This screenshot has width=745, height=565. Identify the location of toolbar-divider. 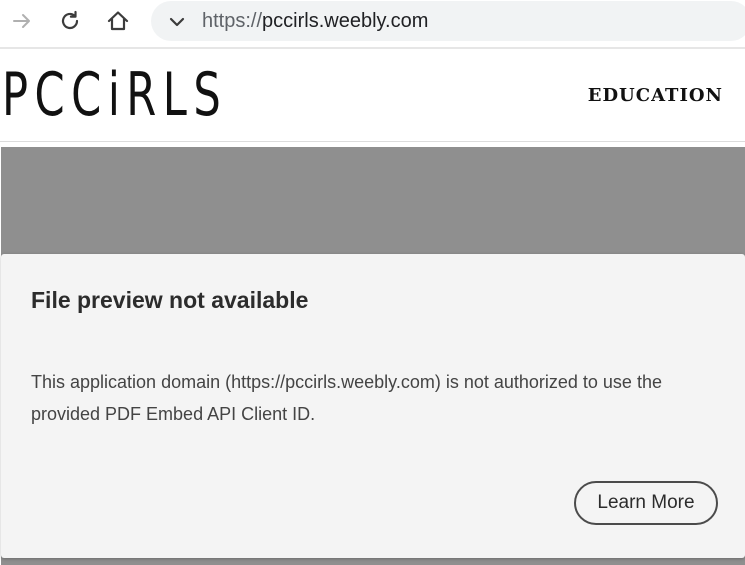
(372, 48).